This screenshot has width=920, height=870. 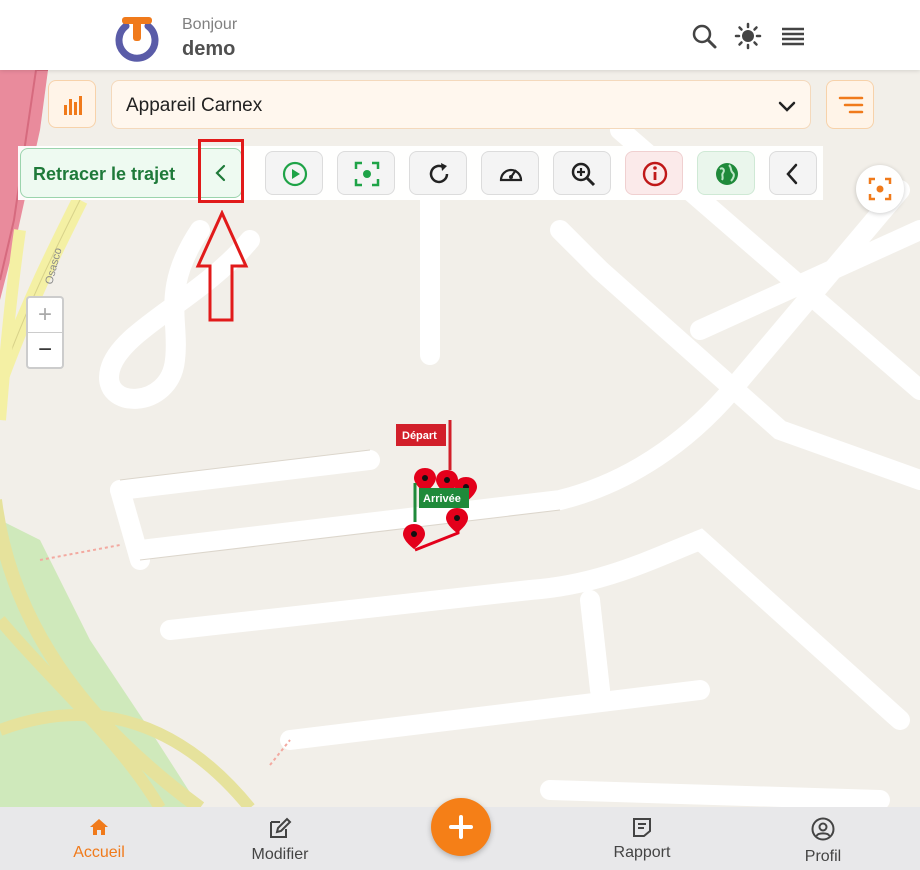 I want to click on nav-report: Rapport, so click(x=642, y=839).